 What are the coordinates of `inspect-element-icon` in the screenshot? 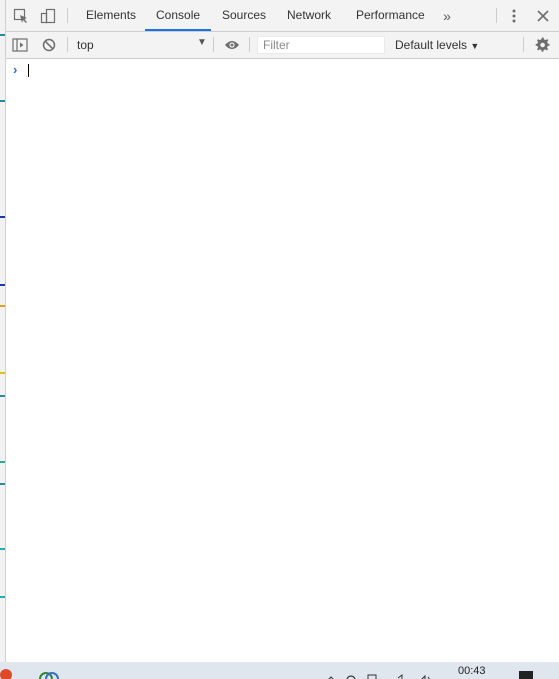 It's located at (21, 16).